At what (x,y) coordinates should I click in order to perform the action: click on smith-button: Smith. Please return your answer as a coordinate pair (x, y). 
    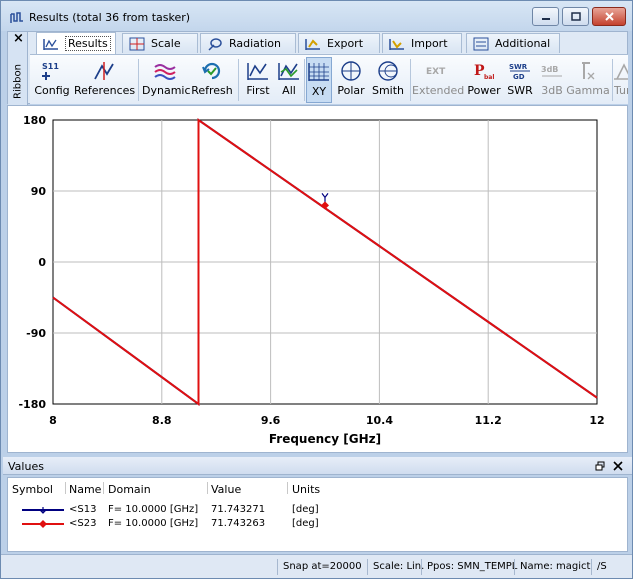
    Looking at the image, I should click on (388, 80).